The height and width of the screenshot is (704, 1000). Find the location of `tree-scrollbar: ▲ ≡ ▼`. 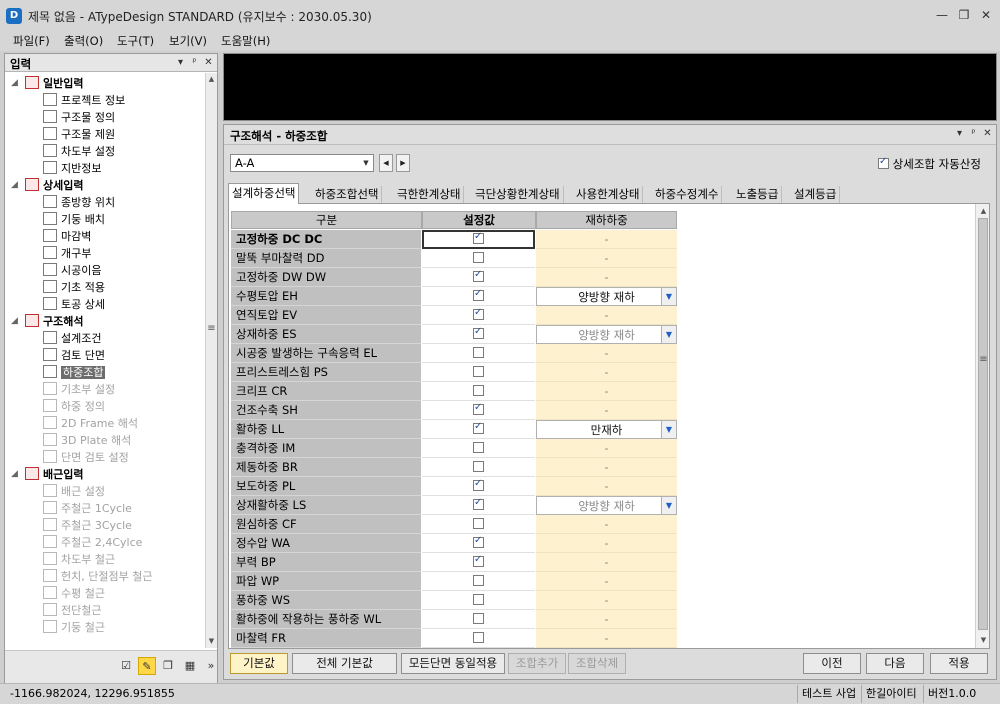

tree-scrollbar: ▲ ≡ ▼ is located at coordinates (211, 360).